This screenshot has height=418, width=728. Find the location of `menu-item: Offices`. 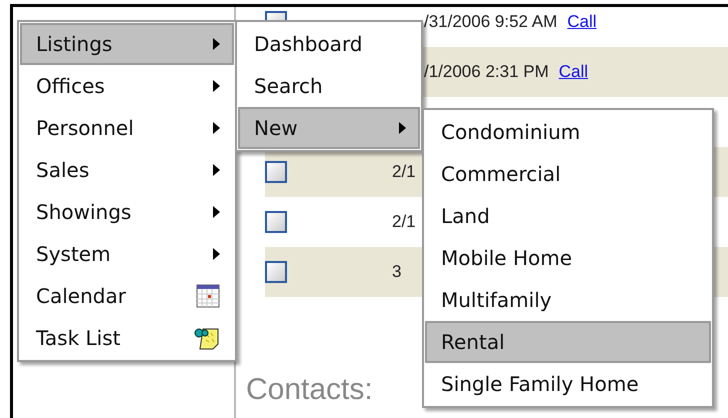

menu-item: Offices is located at coordinates (127, 86).